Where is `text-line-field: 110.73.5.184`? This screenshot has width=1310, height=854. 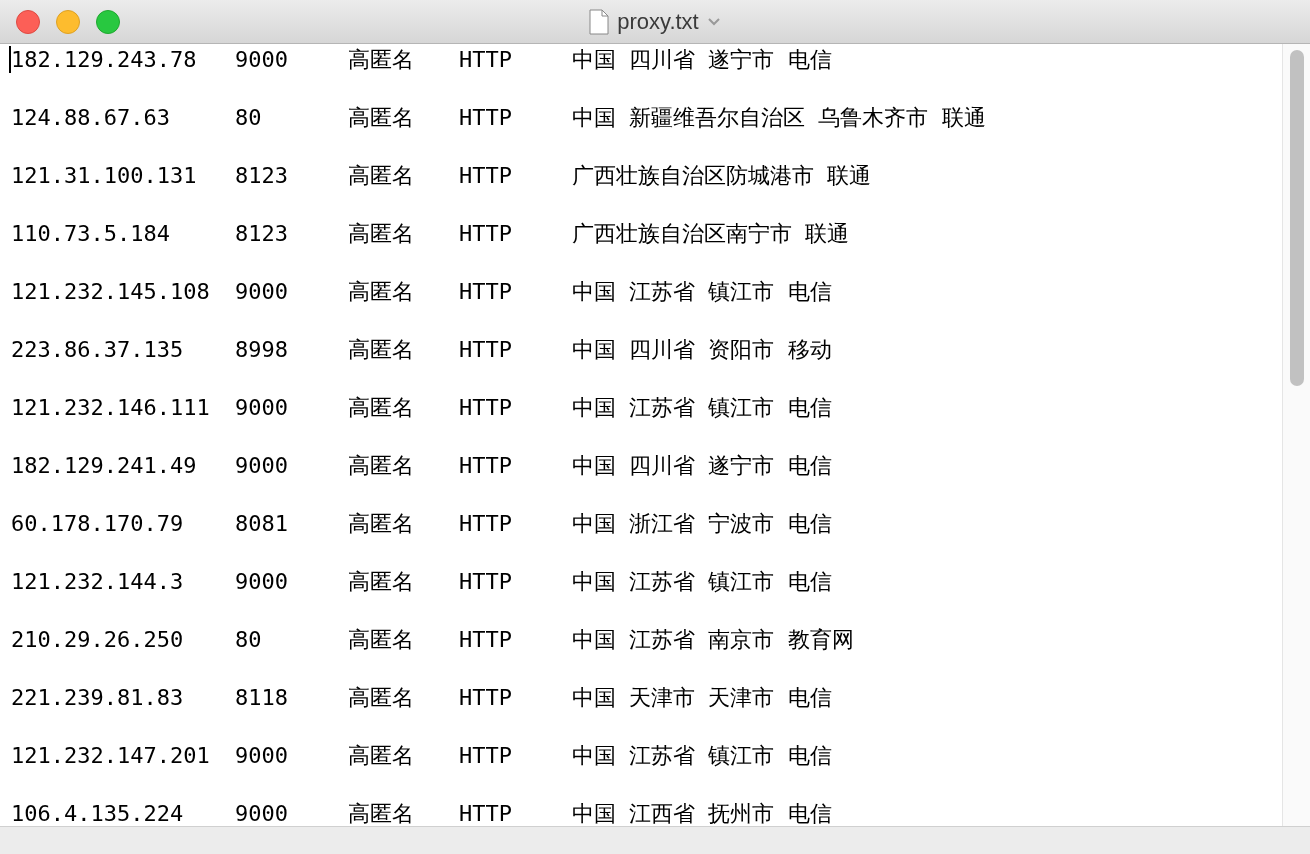
text-line-field: 110.73.5.184 is located at coordinates (123, 234).